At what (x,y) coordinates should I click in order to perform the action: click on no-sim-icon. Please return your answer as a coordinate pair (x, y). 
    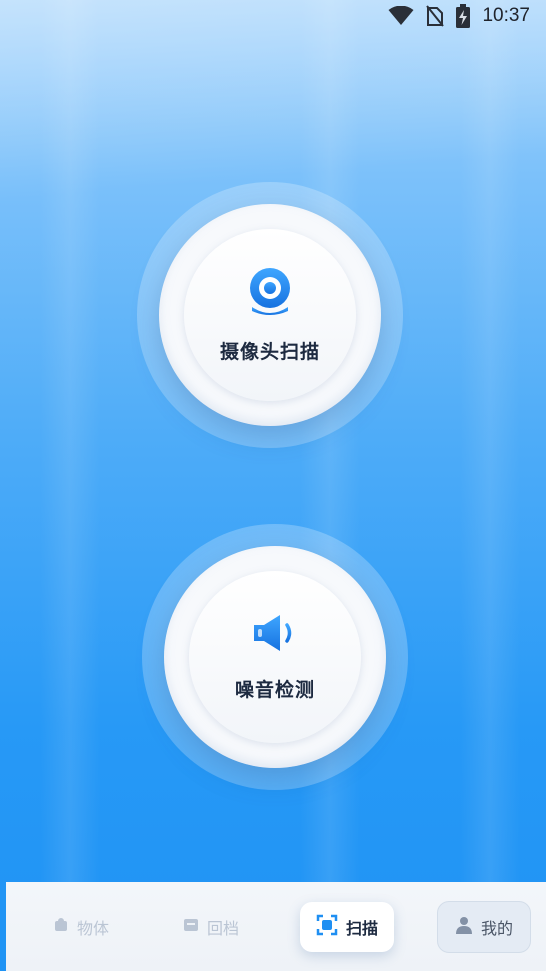
    Looking at the image, I should click on (435, 16).